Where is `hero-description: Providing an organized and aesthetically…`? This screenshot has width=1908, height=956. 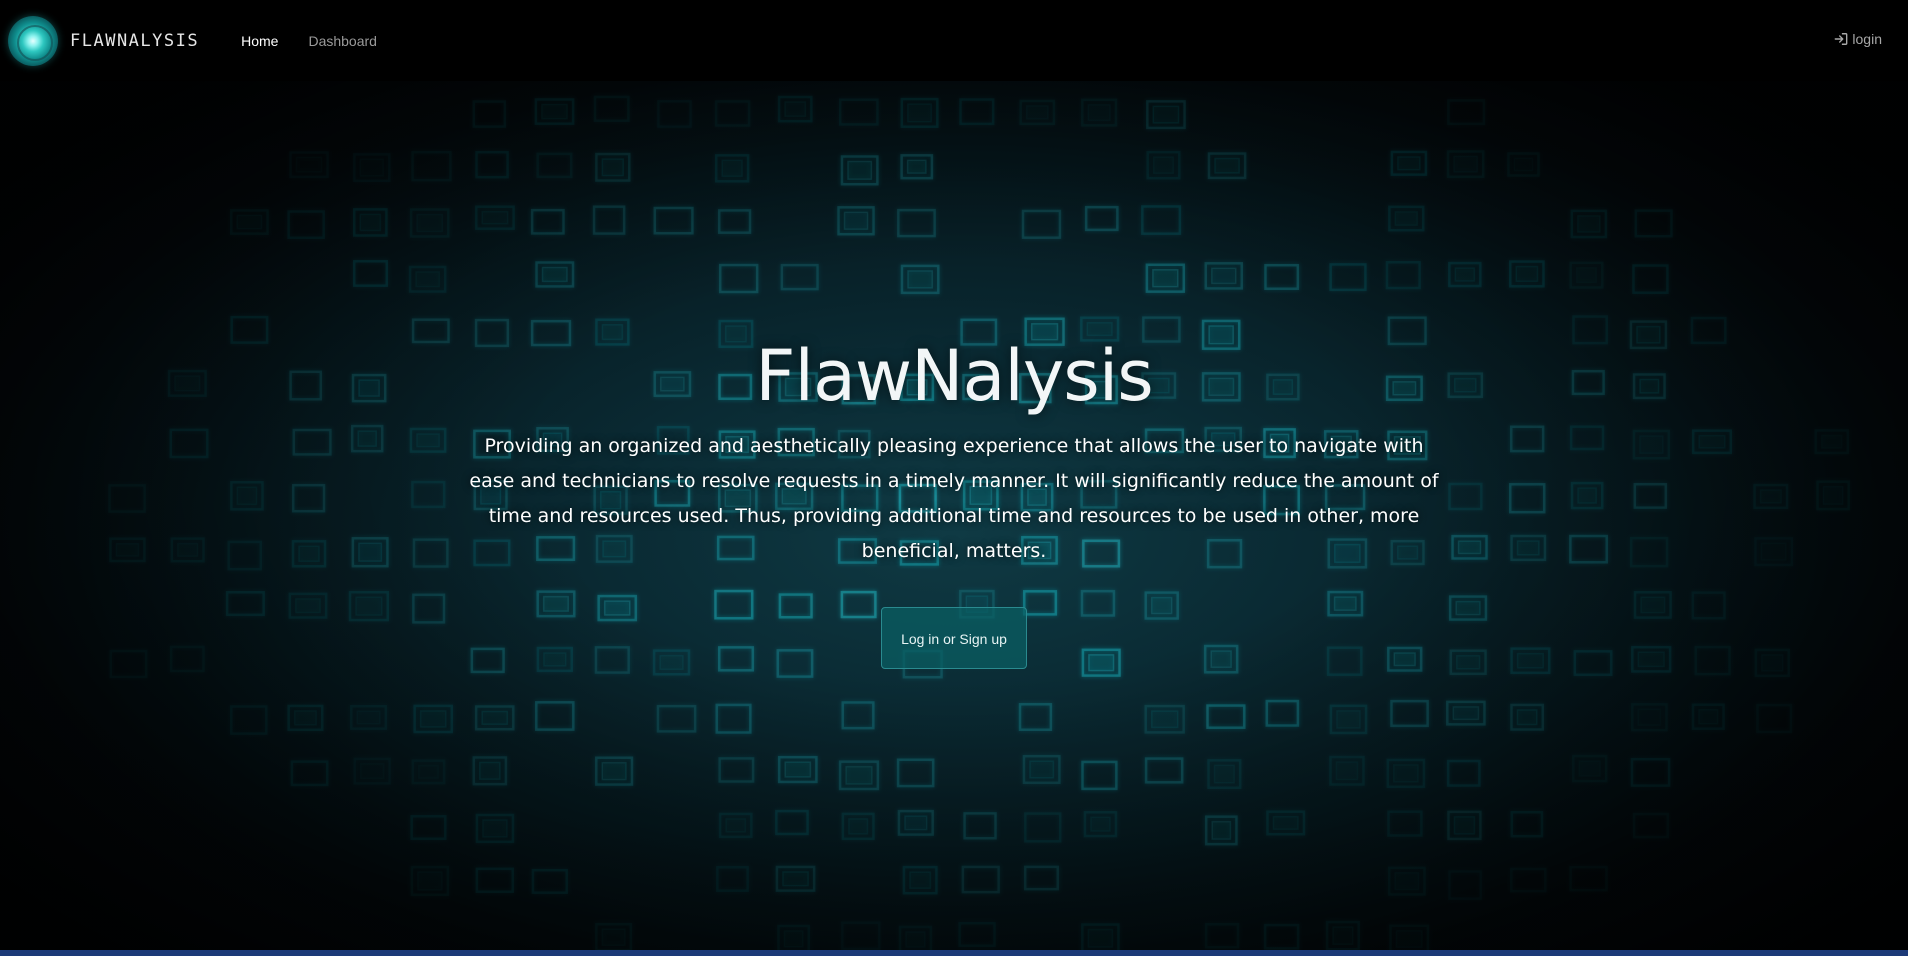
hero-description: Providing an organized and aesthetically… is located at coordinates (954, 498).